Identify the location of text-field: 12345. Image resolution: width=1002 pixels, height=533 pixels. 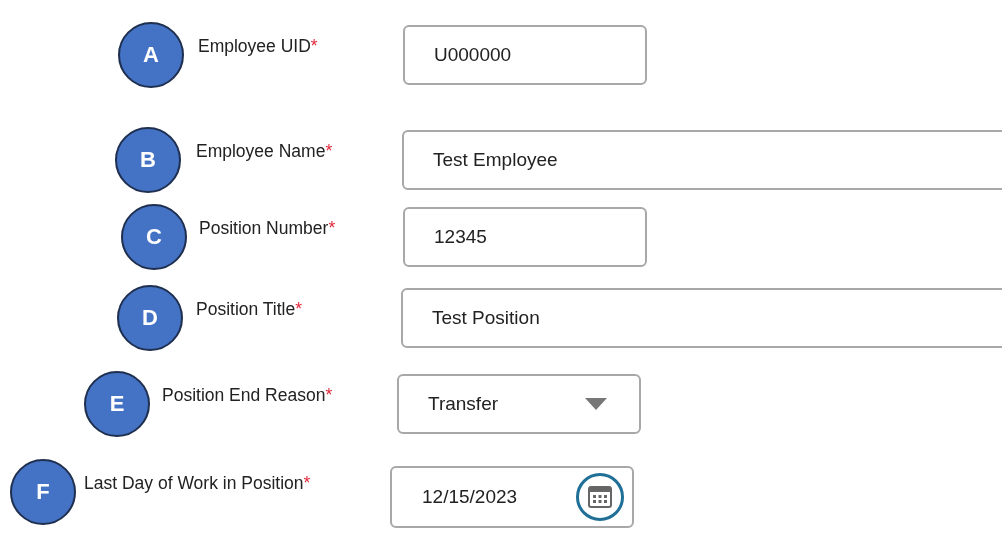
(525, 237).